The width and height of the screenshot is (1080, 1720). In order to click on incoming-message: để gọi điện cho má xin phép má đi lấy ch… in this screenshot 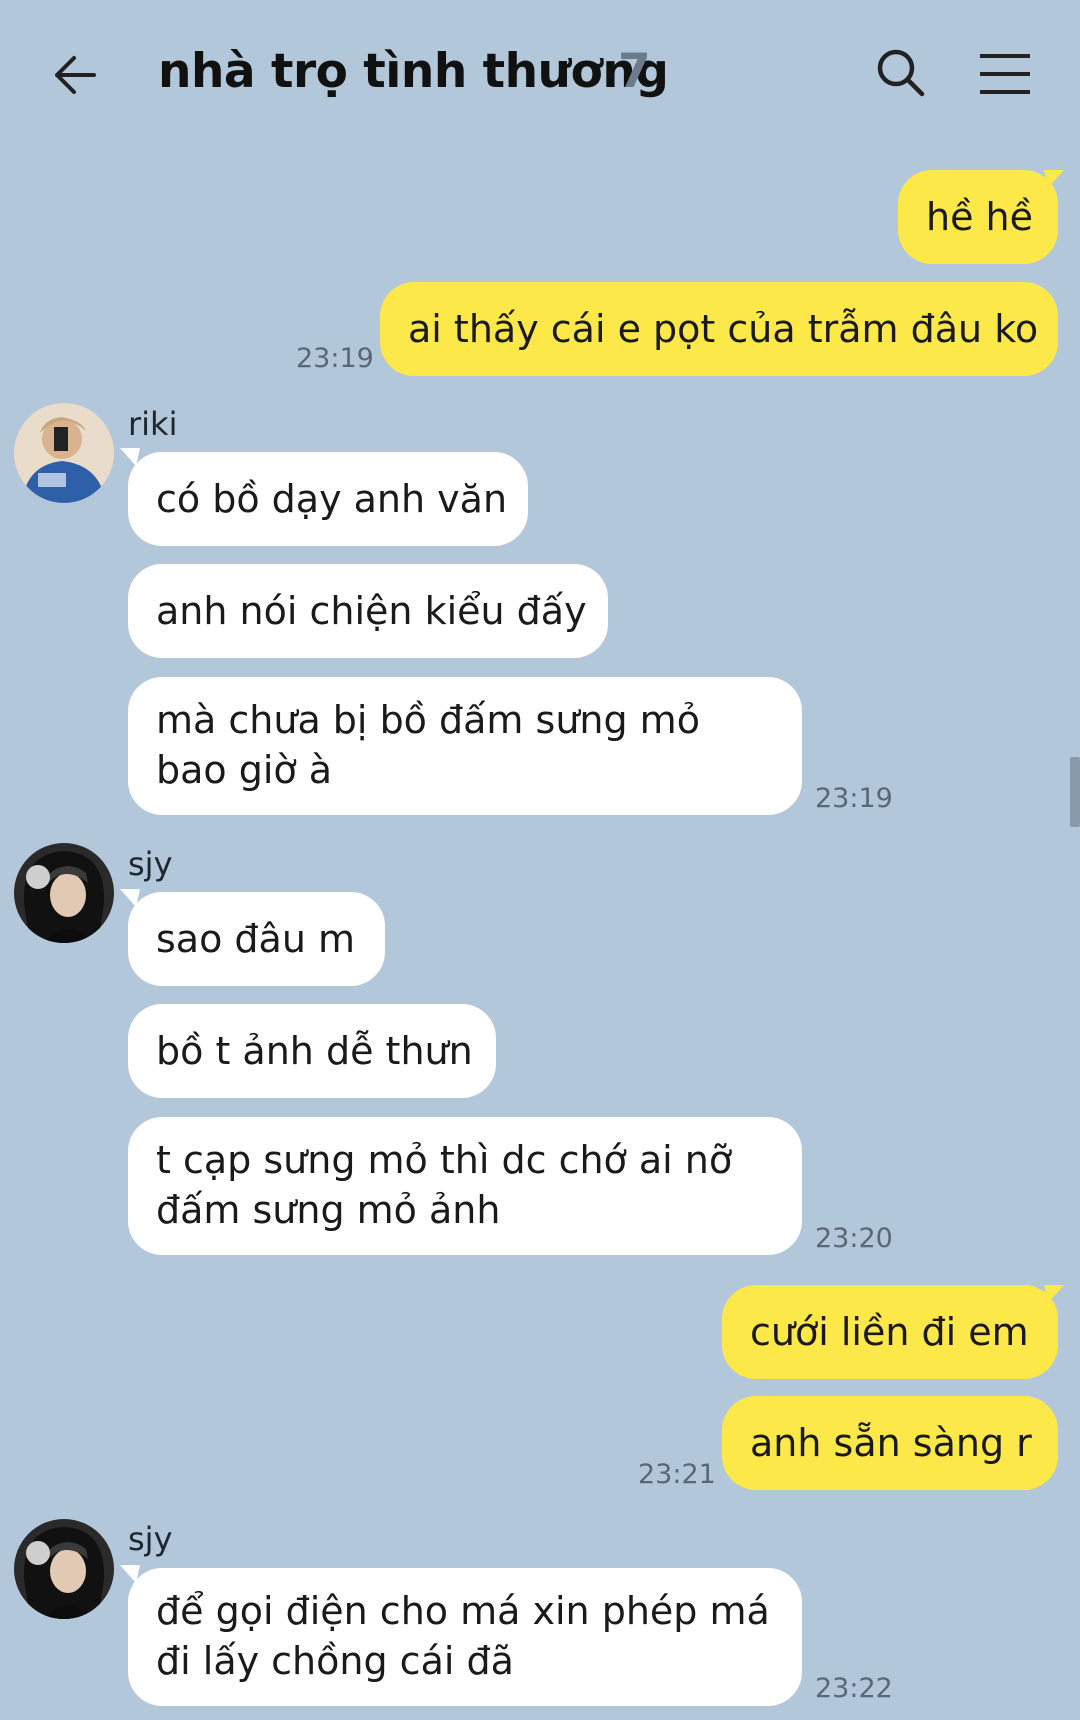, I will do `click(465, 1637)`.